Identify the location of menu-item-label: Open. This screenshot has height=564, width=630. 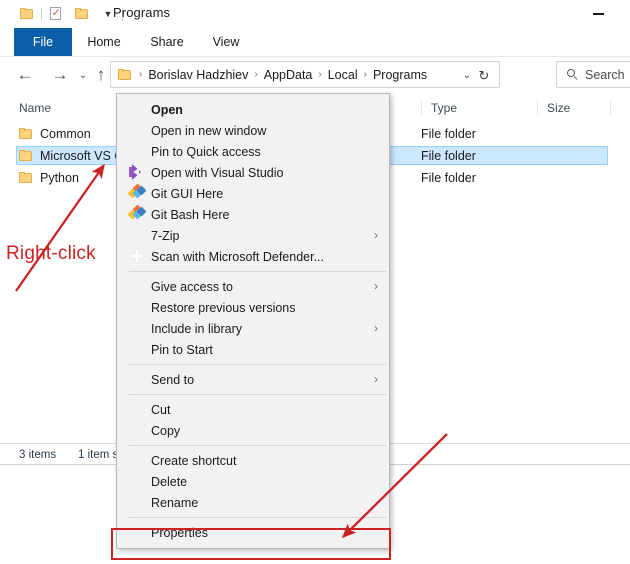
(167, 109).